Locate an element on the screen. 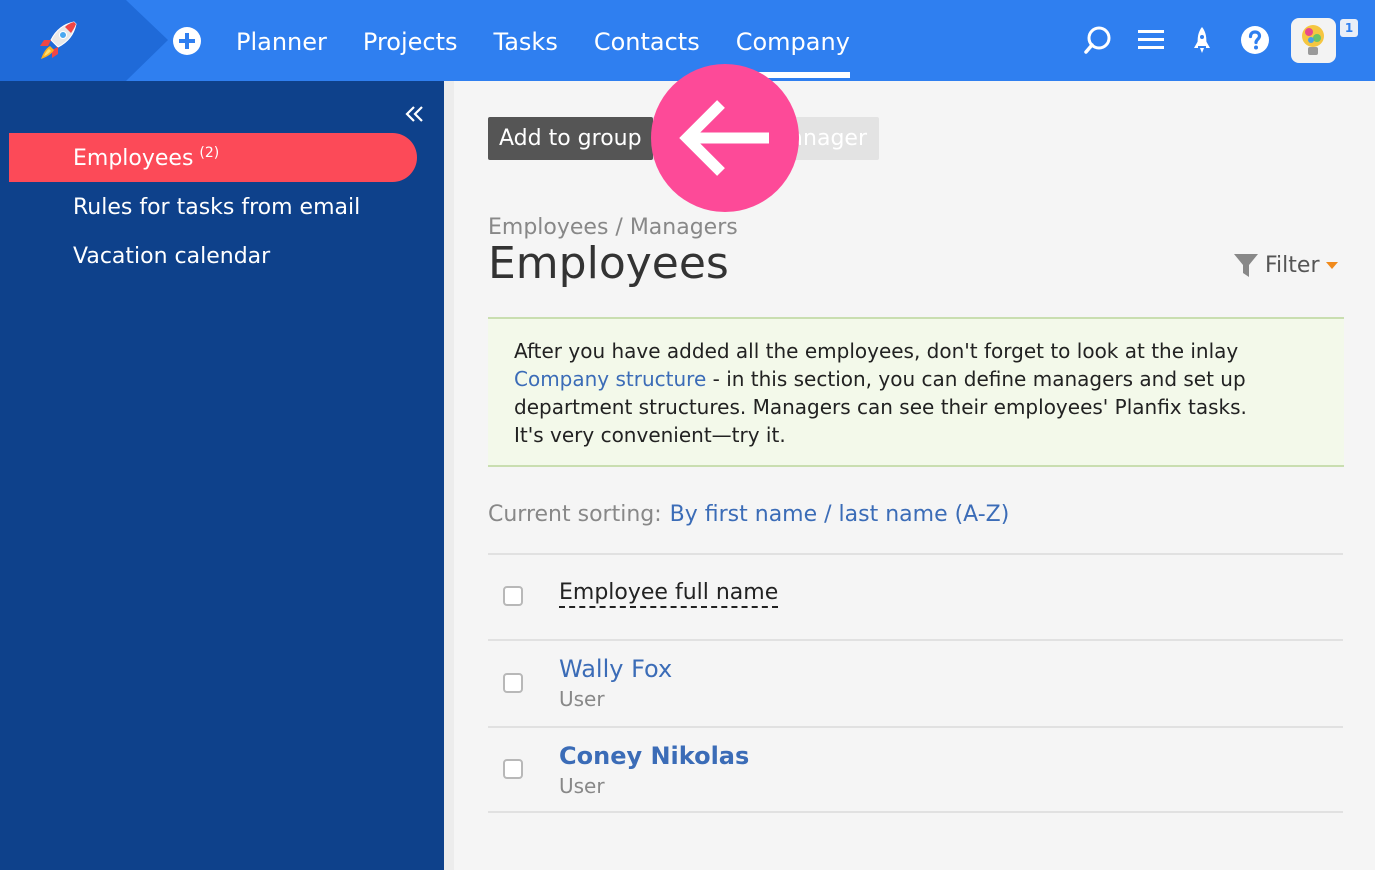 This screenshot has height=870, width=1375. sorting-value-link: By first name / last name (A-Z) is located at coordinates (840, 514).